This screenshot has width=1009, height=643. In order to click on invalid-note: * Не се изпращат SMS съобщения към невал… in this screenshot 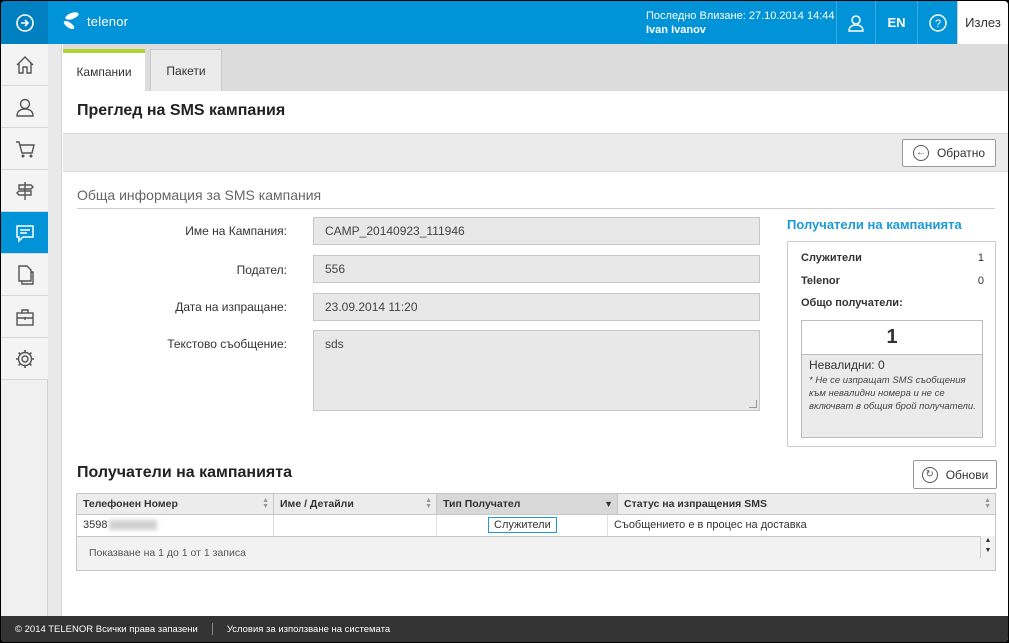, I will do `click(892, 393)`.